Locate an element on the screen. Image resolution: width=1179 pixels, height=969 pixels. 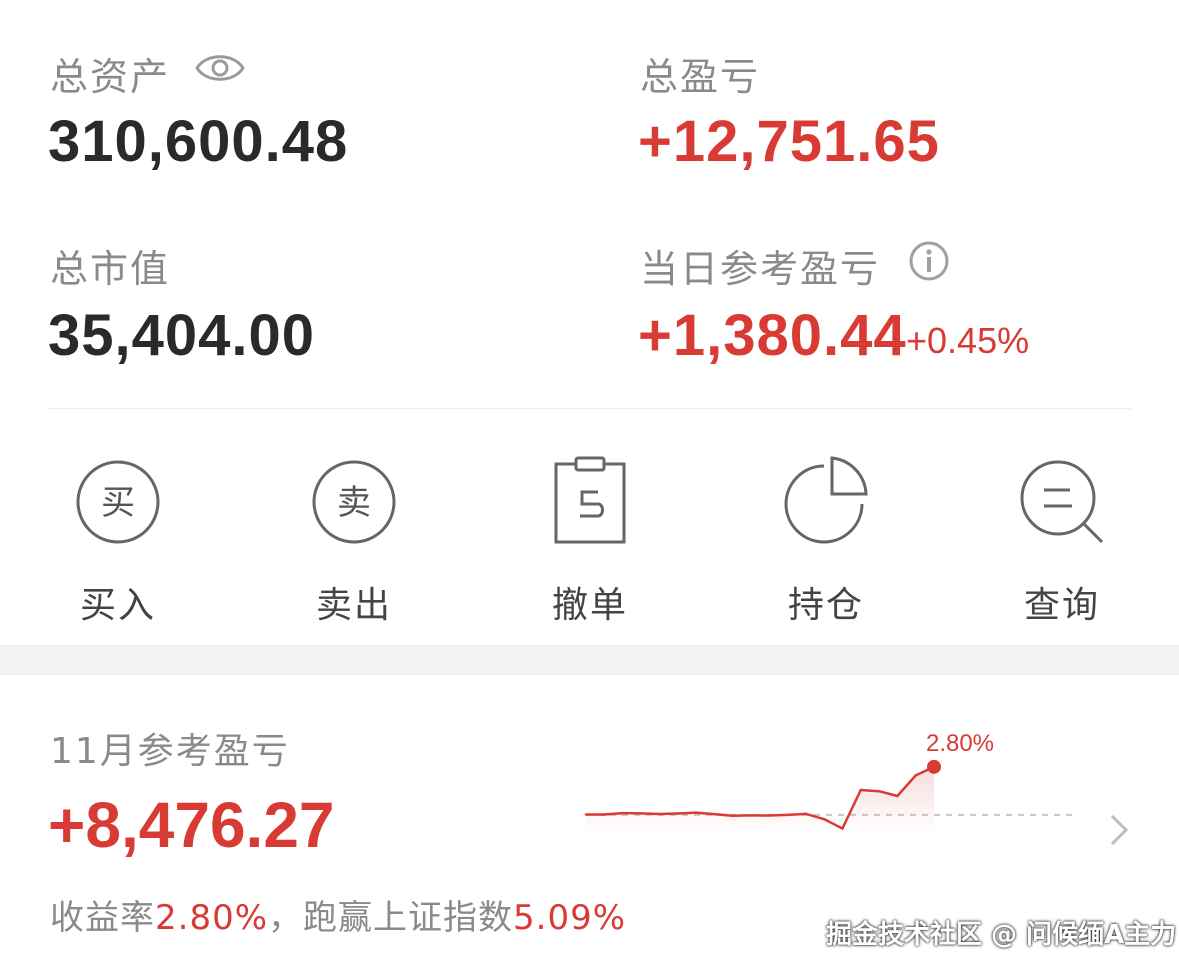
search-icon is located at coordinates (1062, 502).